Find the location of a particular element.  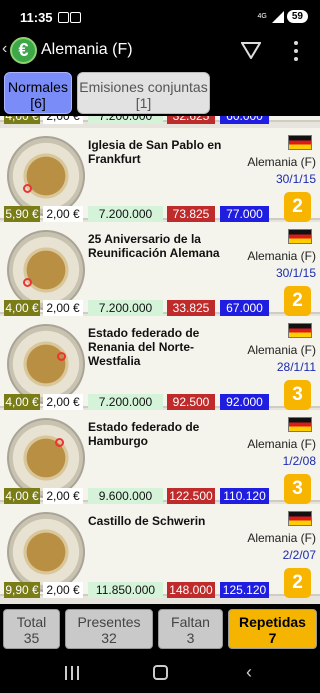

page-title: Alemania (F) is located at coordinates (87, 49).